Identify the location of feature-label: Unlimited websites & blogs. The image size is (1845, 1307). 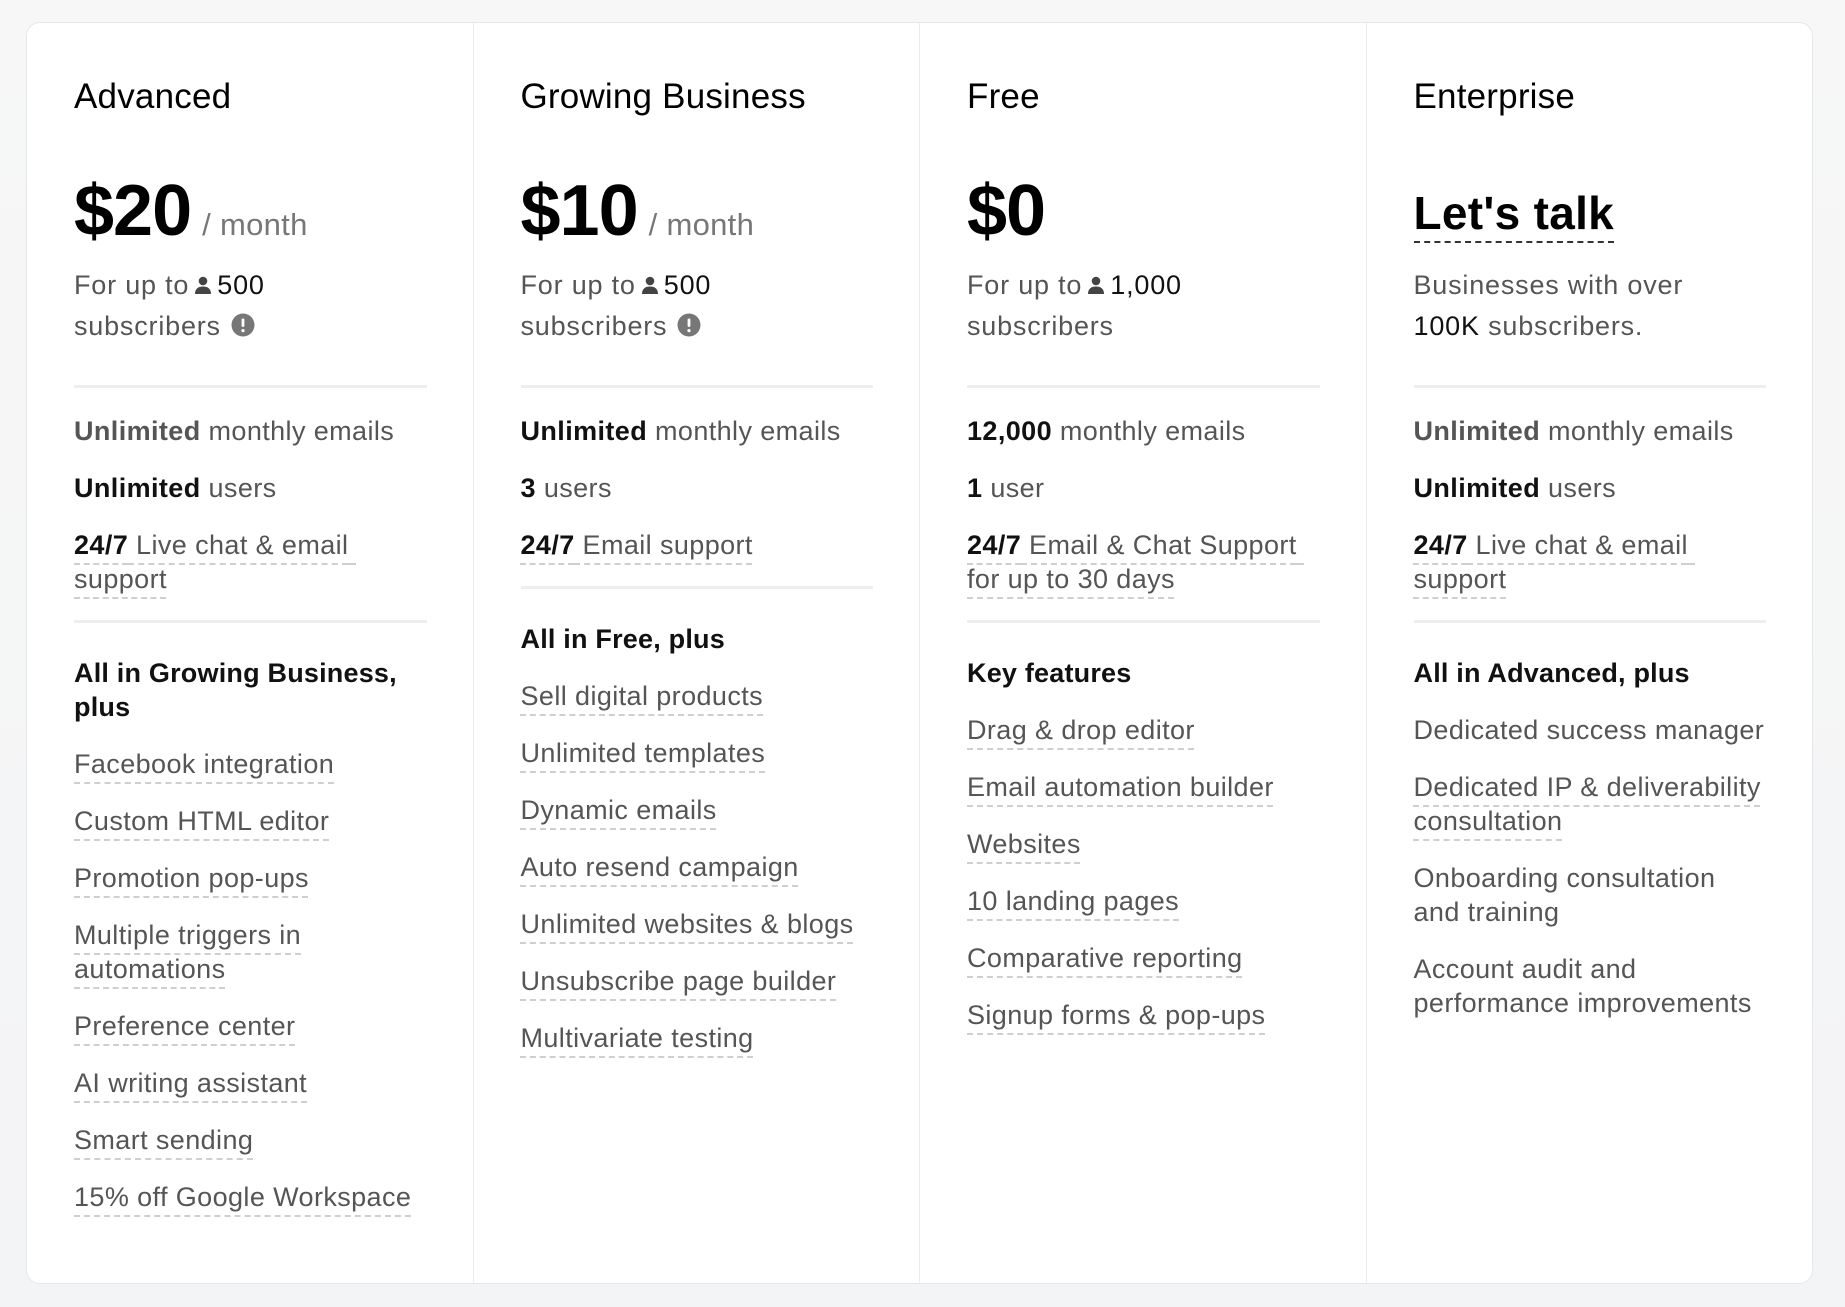
(687, 924).